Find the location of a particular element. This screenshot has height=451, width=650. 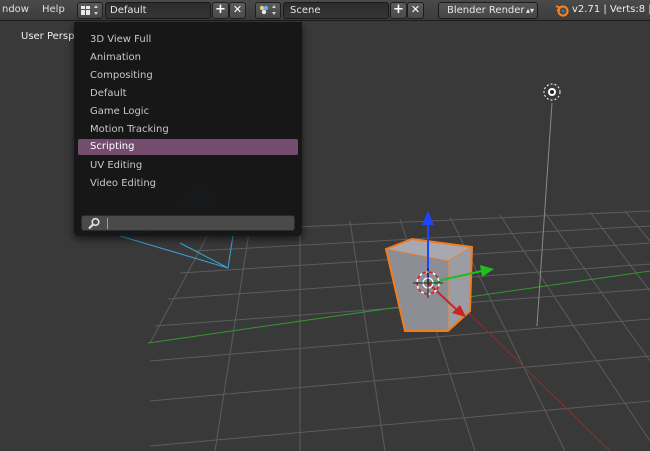

add-scene-button: + is located at coordinates (398, 10).